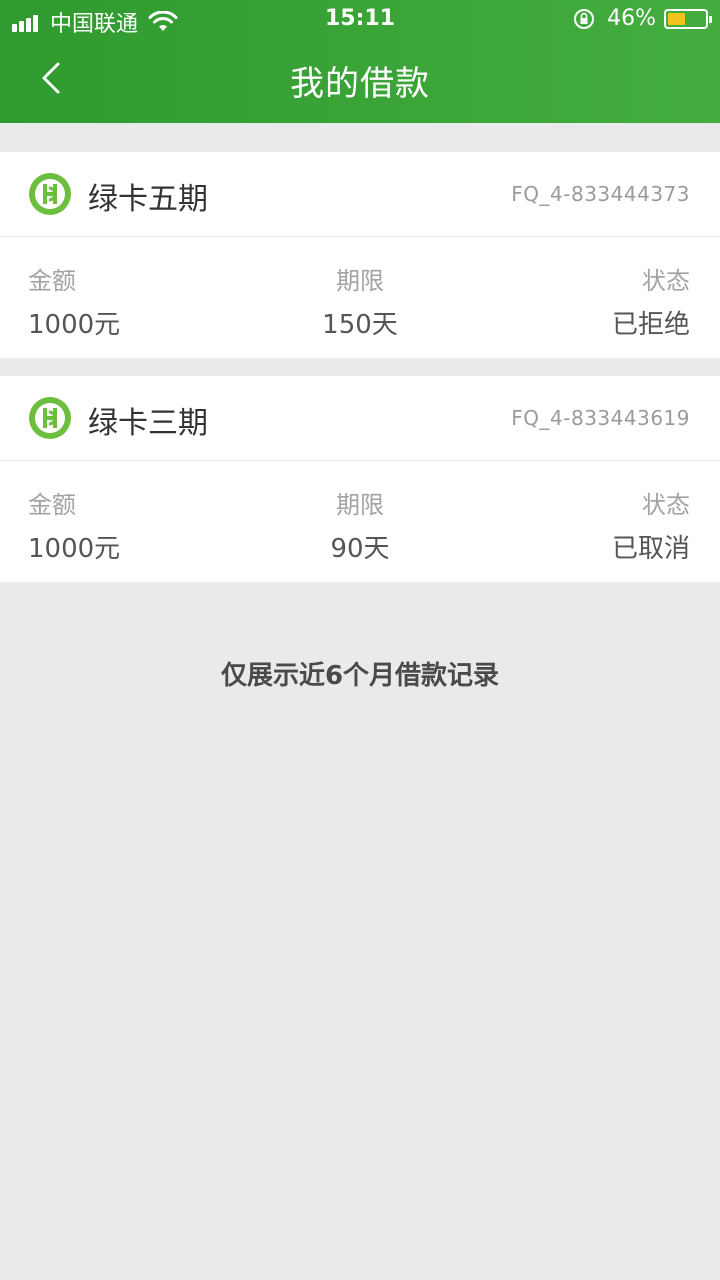 The height and width of the screenshot is (1280, 720). I want to click on status-bar: 中国联通 15:11 46%, so click(360, 20).